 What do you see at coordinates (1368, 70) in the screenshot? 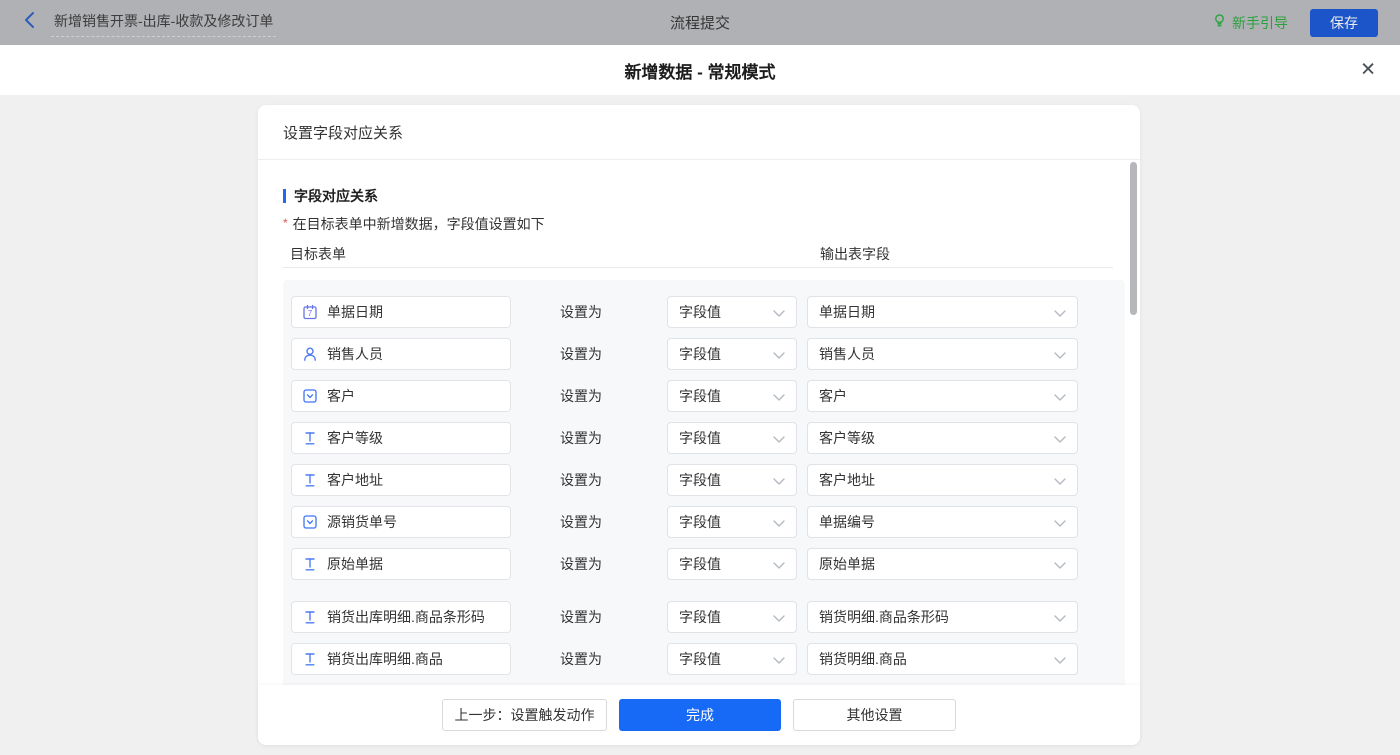
I see `close-icon: ✕` at bounding box center [1368, 70].